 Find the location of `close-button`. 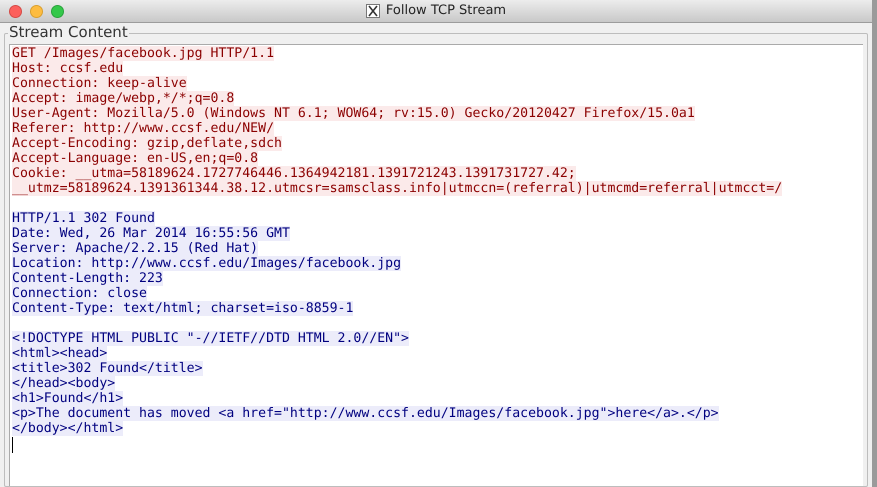

close-button is located at coordinates (15, 11).